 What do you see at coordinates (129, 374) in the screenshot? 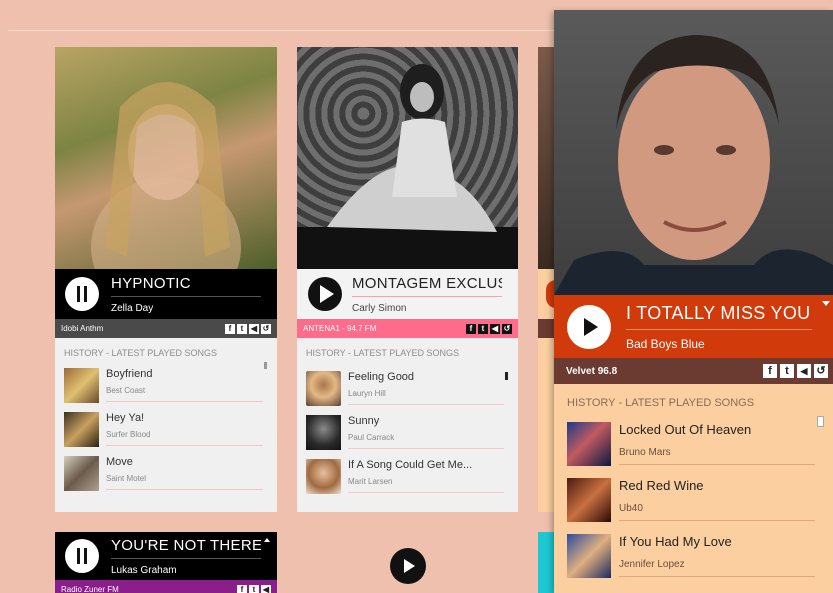
I see `song-title: Boyfriend` at bounding box center [129, 374].